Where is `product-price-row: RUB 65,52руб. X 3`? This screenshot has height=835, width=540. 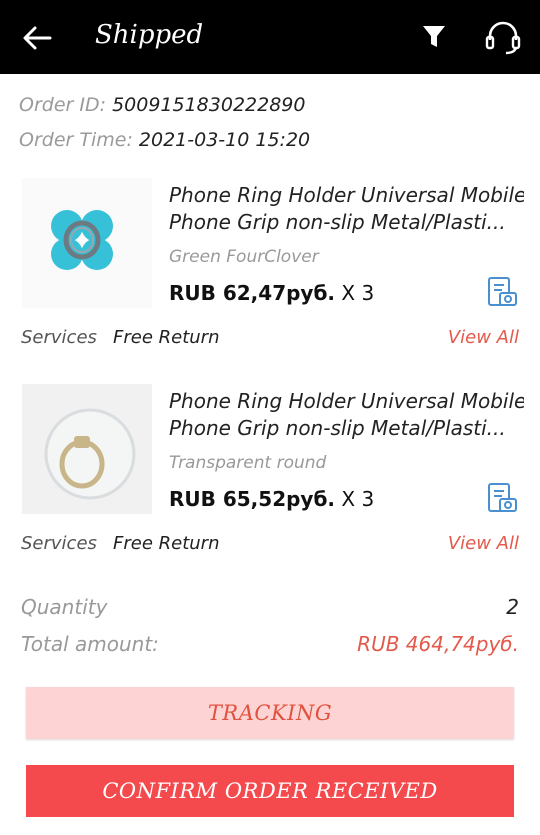 product-price-row: RUB 65,52руб. X 3 is located at coordinates (271, 499).